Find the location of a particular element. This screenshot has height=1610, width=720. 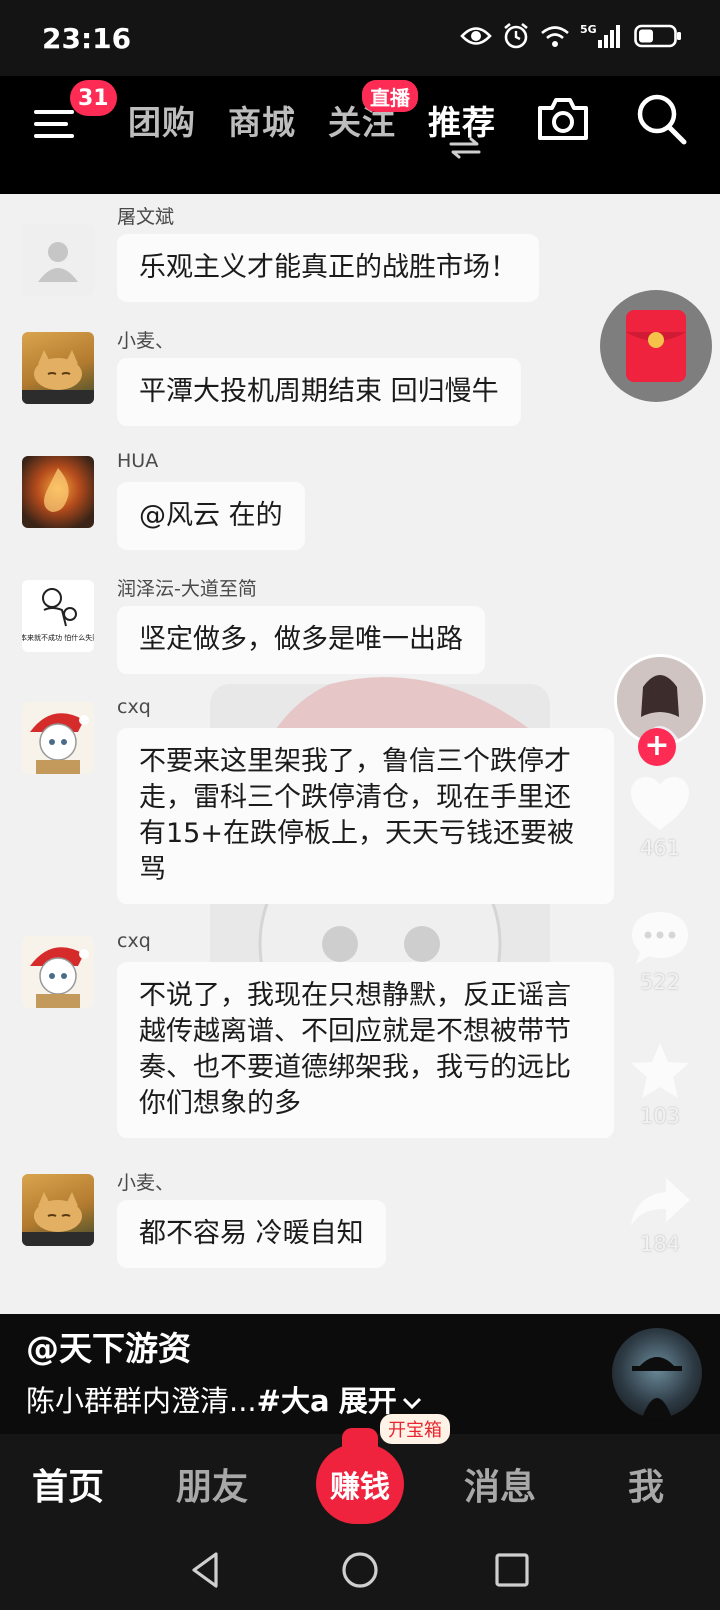

comment-action: 522 is located at coordinates (660, 951).